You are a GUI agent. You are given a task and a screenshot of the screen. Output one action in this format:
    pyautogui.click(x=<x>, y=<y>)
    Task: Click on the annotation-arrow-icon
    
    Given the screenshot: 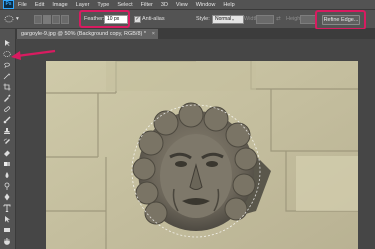 What is the action you would take?
    pyautogui.click(x=33, y=54)
    